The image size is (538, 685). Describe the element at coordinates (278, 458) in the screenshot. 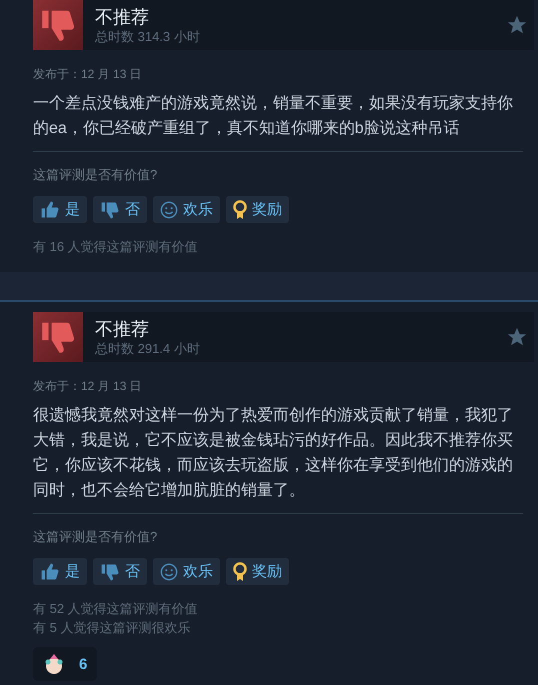

I see `review-text: 很遗憾我竟然对这样一份为了热爱而创作的游戏贡献了销量，我犯了大错，我是说，它不应该是被金钱玷污的好作品。因此我不推荐你买它，你应该不花钱，而应该去玩盗版，这样你在享受到他们的游戏的同时，也不会给它增加肮脏的销量了。` at that location.